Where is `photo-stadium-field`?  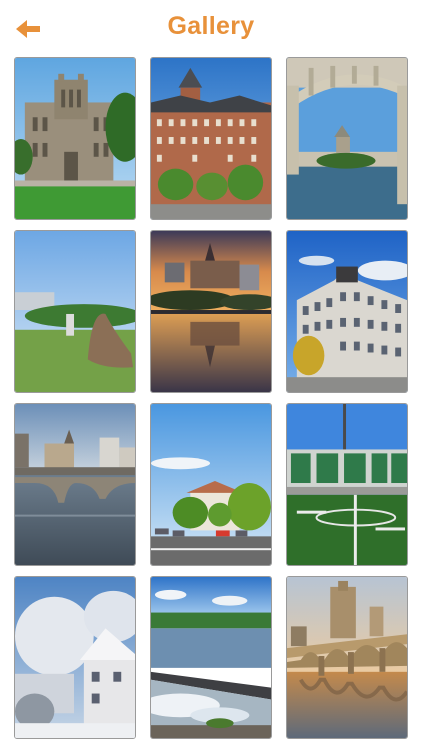
photo-stadium-field is located at coordinates (347, 484).